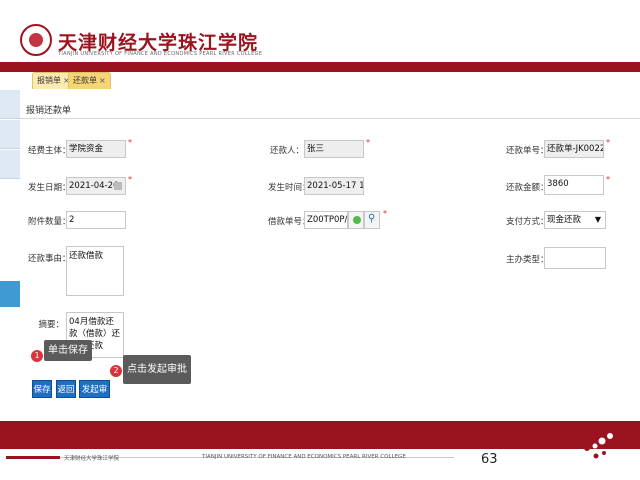 The image size is (640, 480). Describe the element at coordinates (598, 446) in the screenshot. I see `decoration-icon` at that location.